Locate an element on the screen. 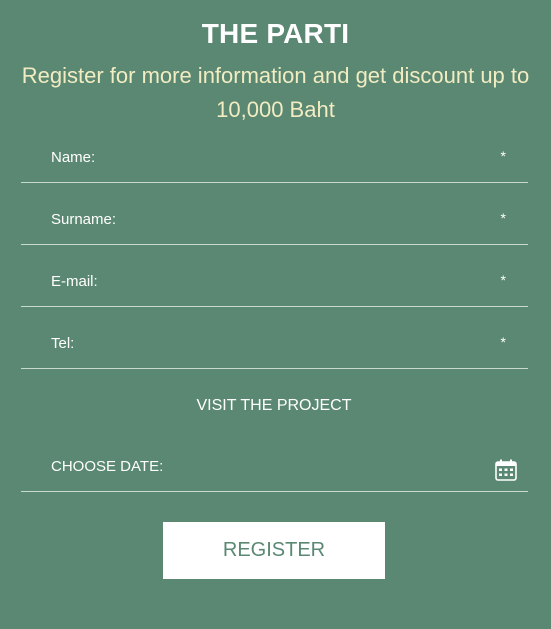 This screenshot has width=551, height=629. calendar-icon is located at coordinates (506, 470).